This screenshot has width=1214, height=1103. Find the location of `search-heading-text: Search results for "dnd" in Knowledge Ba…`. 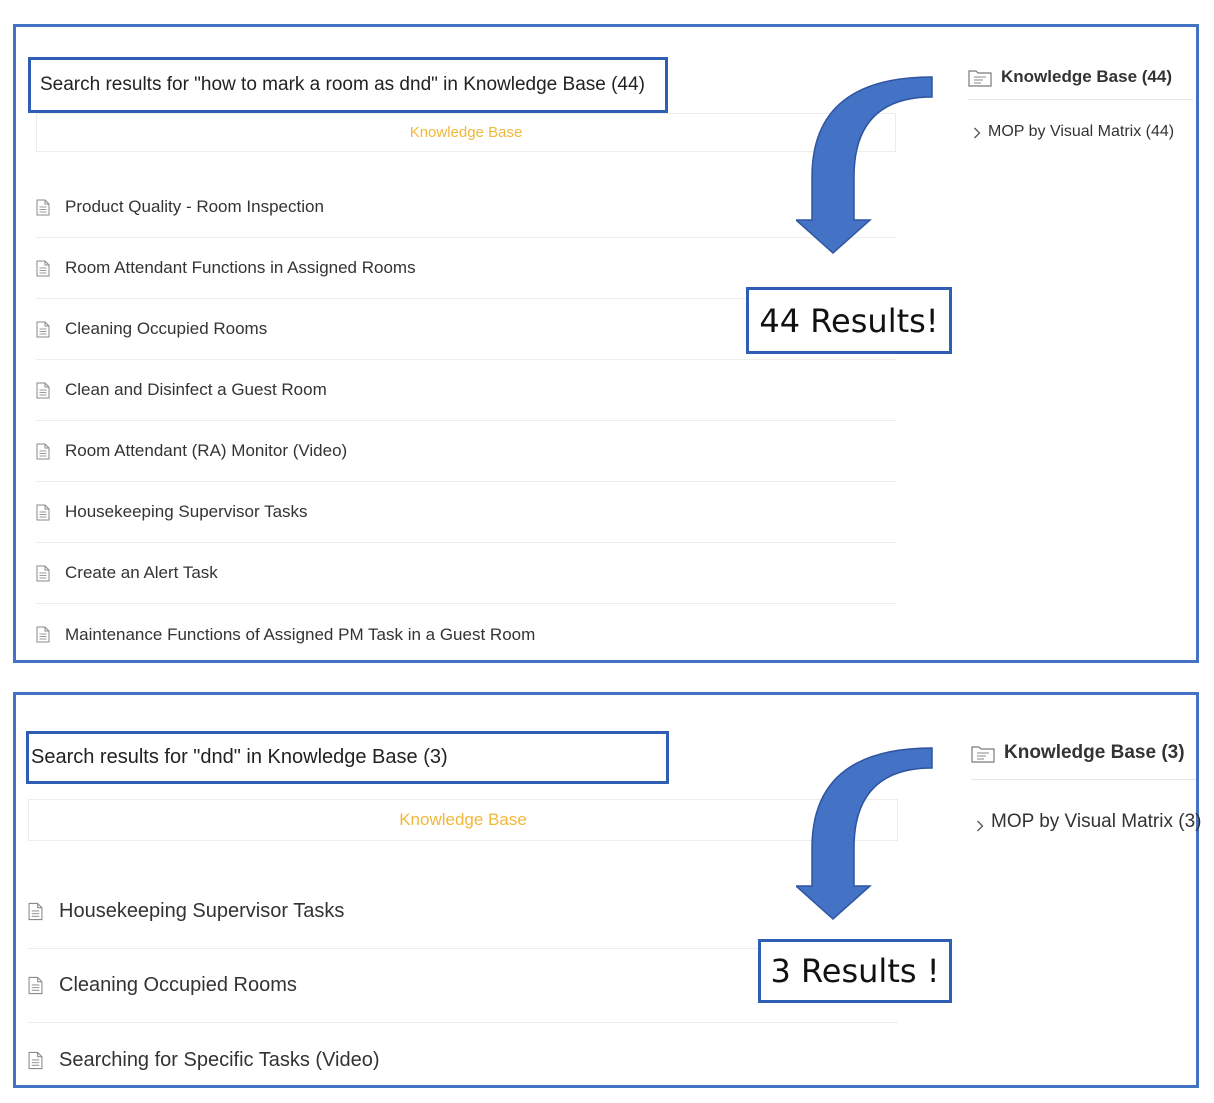

search-heading-text: Search results for "dnd" in Knowledge Ba… is located at coordinates (239, 757).